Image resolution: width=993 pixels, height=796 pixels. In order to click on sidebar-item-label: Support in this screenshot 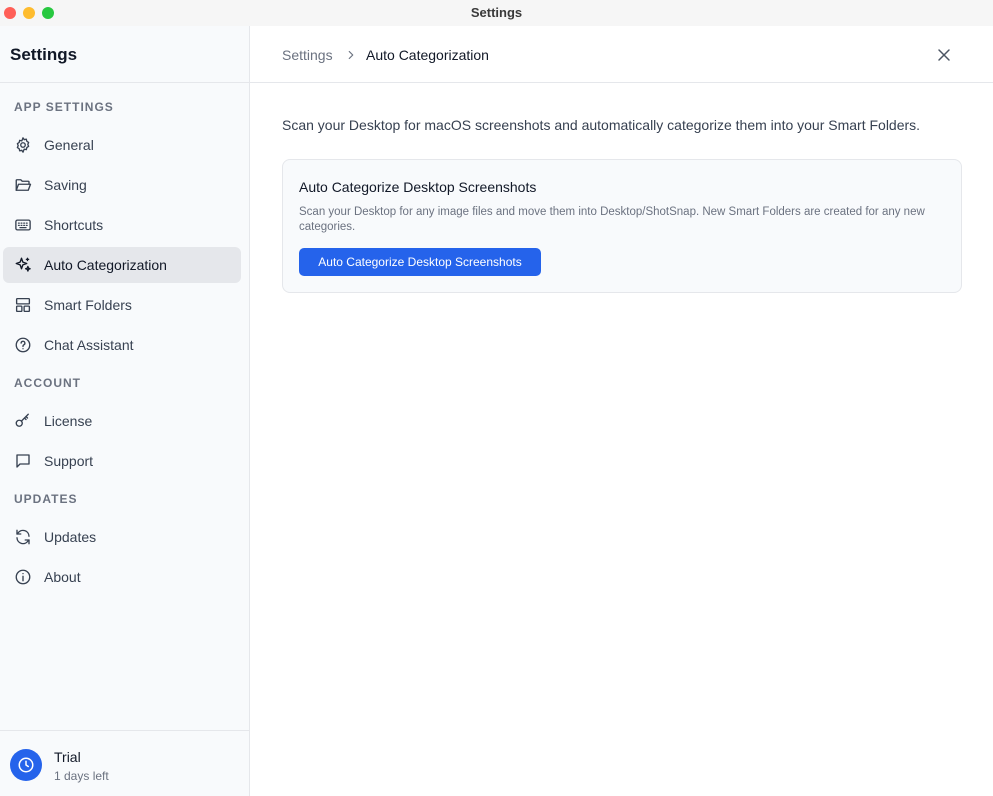, I will do `click(69, 461)`.